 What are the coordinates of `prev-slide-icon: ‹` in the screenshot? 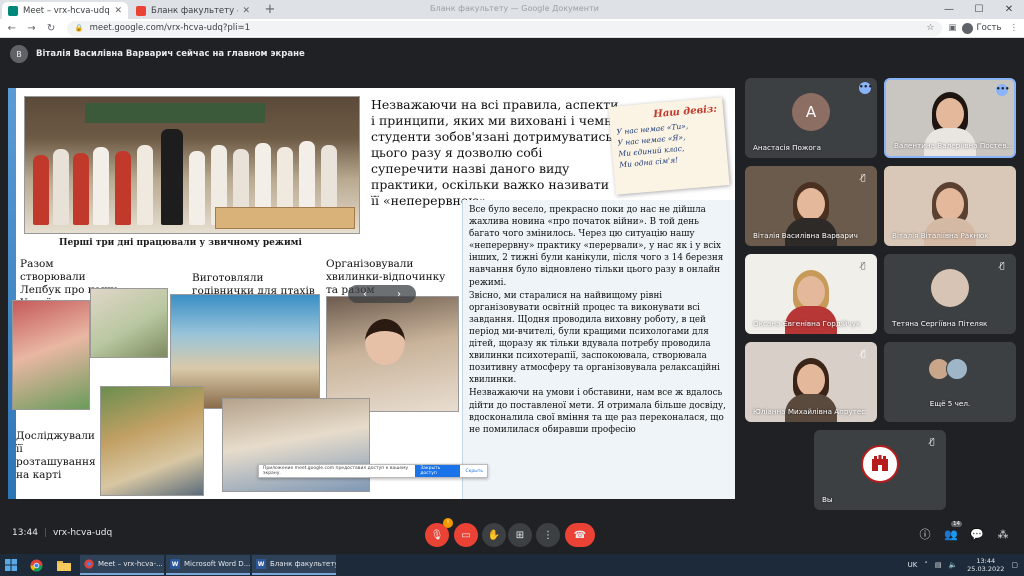 It's located at (365, 294).